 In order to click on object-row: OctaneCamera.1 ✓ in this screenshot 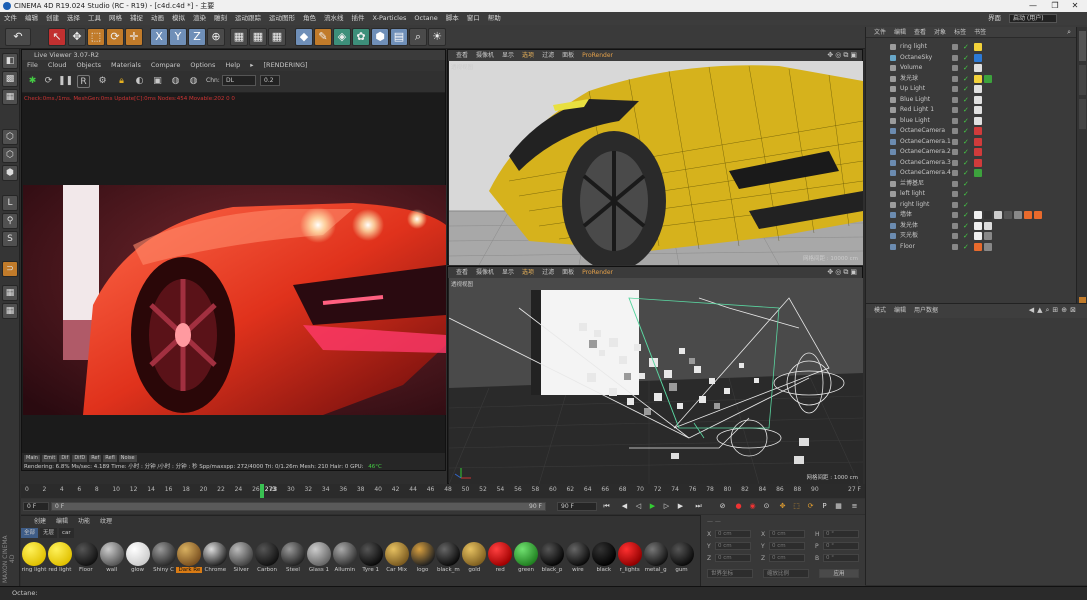, I will do `click(971, 142)`.